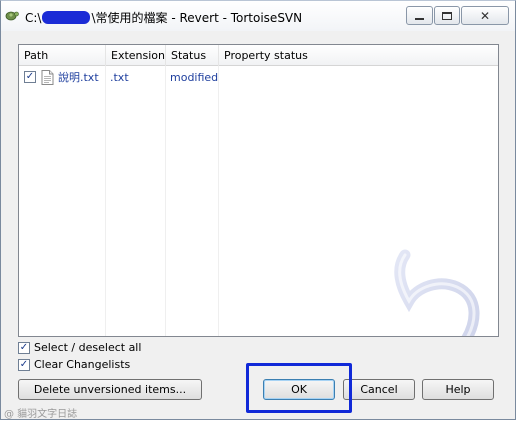 Image resolution: width=518 pixels, height=422 pixels. What do you see at coordinates (299, 388) in the screenshot?
I see `ok-highlight-annotation` at bounding box center [299, 388].